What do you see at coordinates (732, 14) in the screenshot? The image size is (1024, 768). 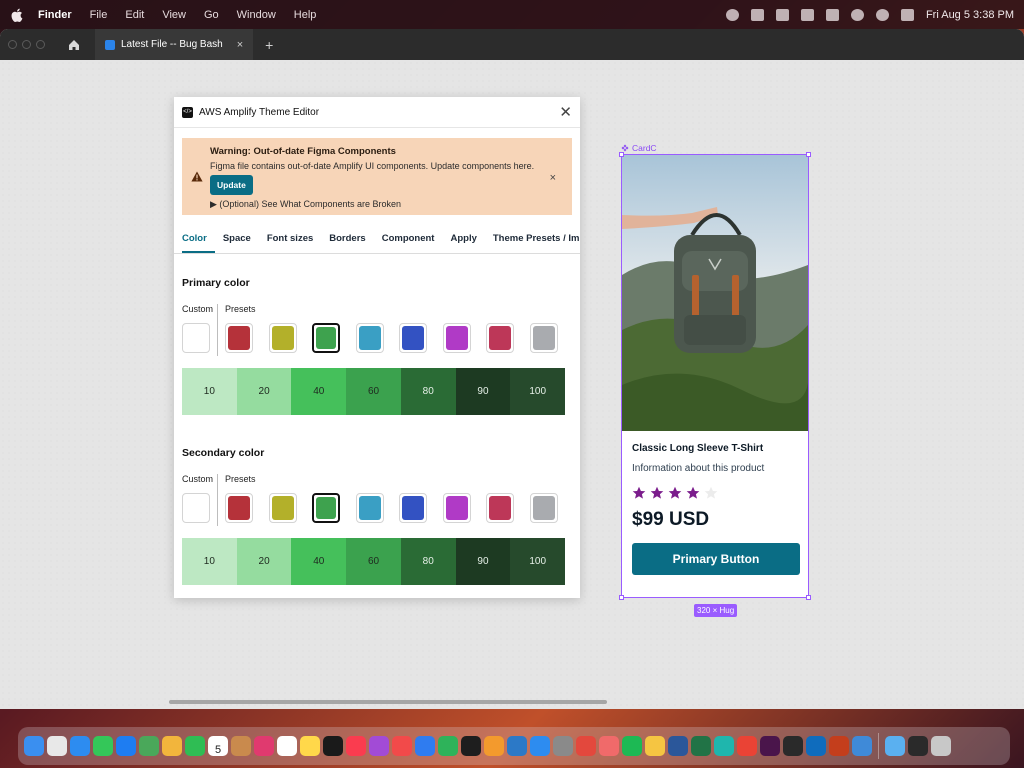 I see `record-status-icon` at bounding box center [732, 14].